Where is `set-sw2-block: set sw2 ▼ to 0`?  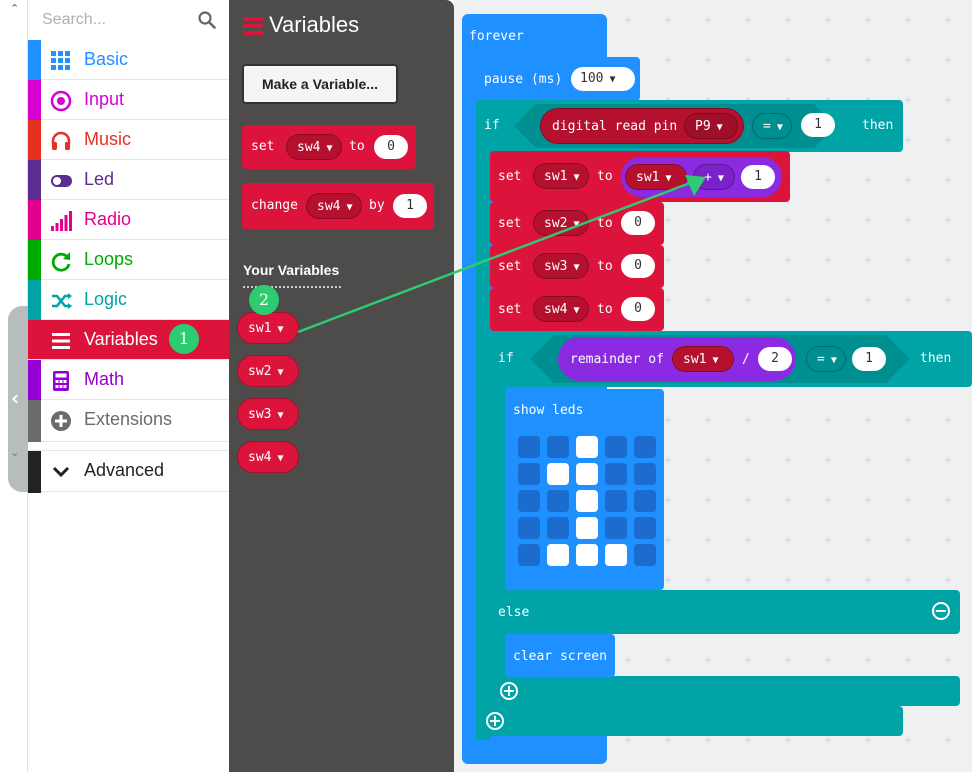
set-sw2-block: set sw2 ▼ to 0 is located at coordinates (577, 223).